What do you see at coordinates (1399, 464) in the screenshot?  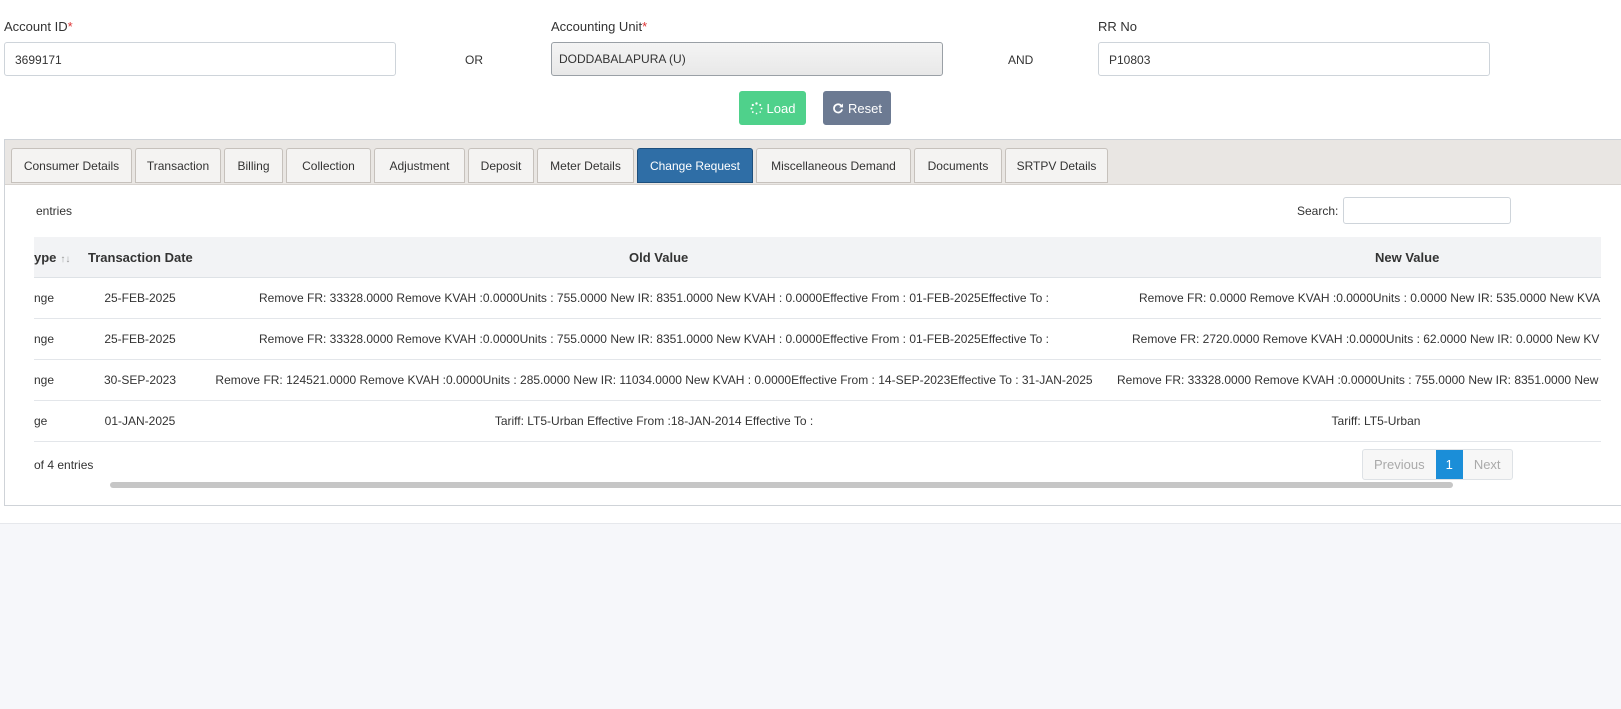 I see `previous-page-button: Previous` at bounding box center [1399, 464].